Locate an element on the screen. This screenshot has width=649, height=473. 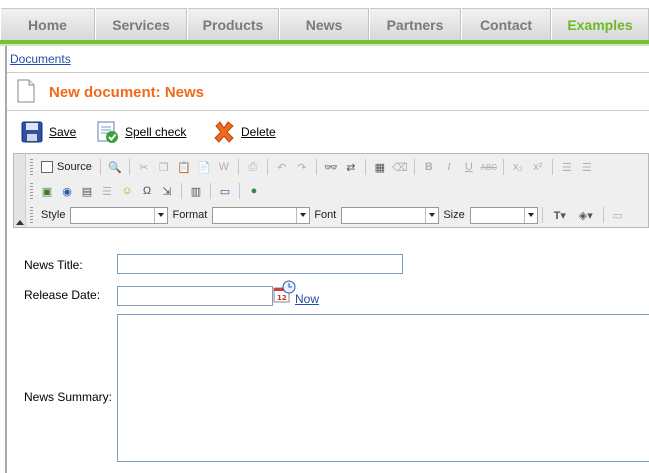
tab-services: Services is located at coordinates (141, 24).